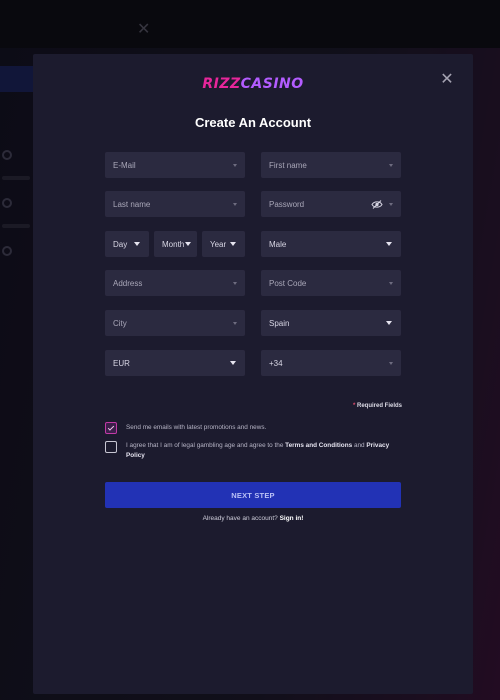 The image size is (500, 700). I want to click on day-select: Day, so click(127, 244).